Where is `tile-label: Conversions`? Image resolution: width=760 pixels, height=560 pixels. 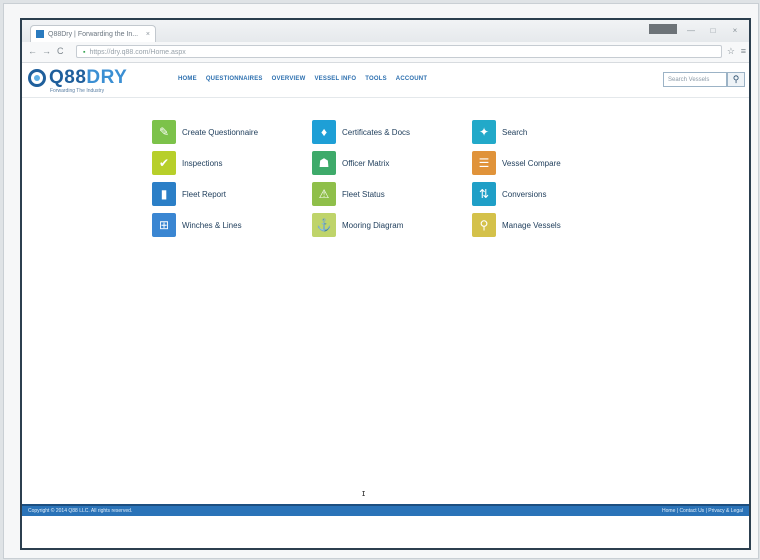
tile-label: Conversions is located at coordinates (524, 194).